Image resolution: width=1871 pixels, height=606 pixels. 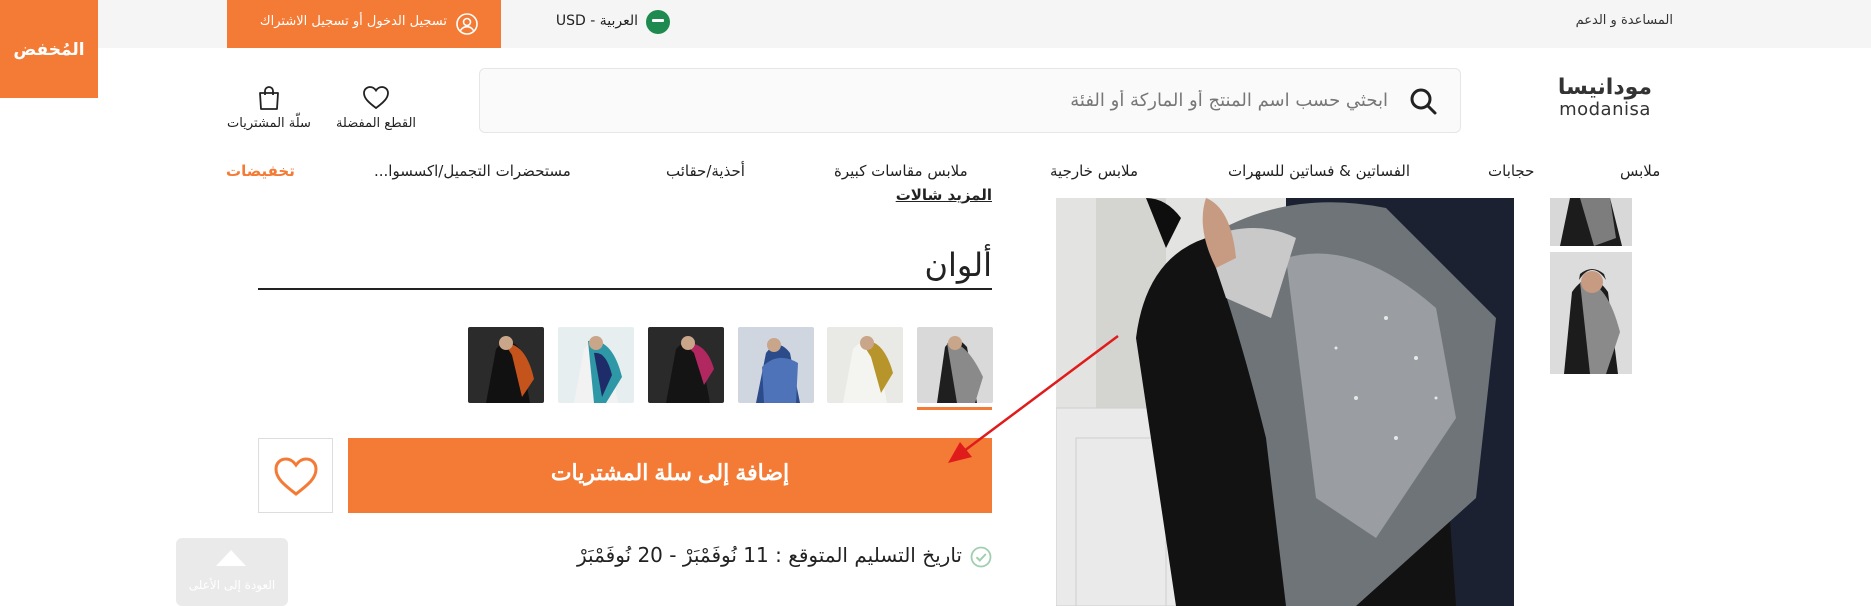 I want to click on nav-item-outerwear: ملابس خارجية, so click(x=1094, y=171).